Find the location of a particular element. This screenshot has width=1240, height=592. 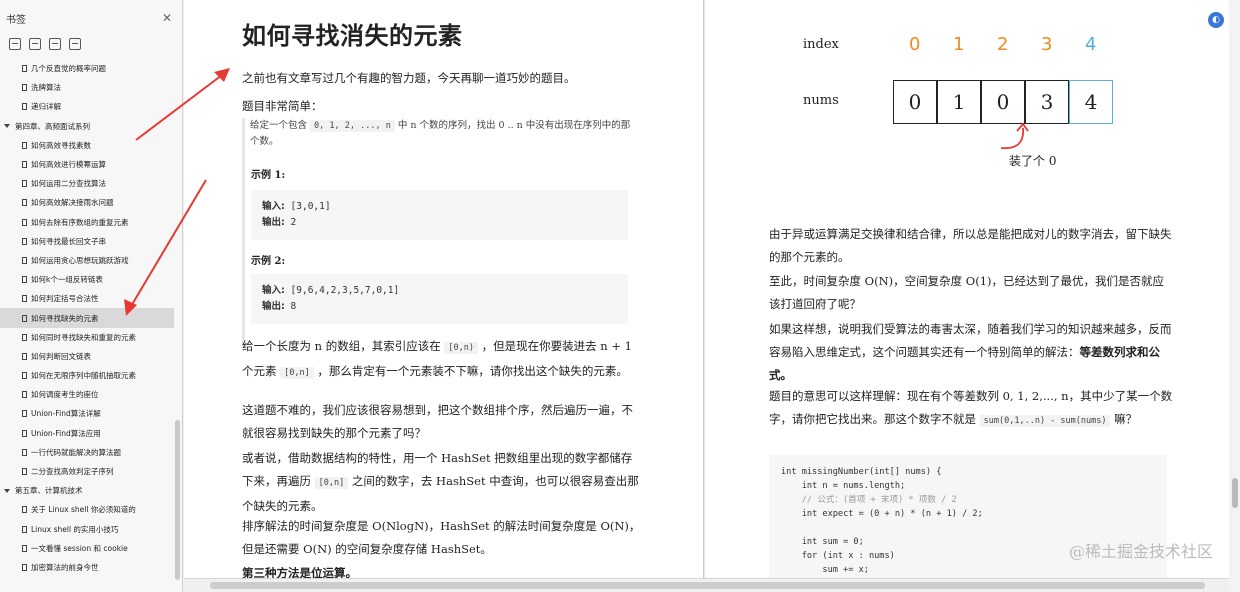

example-2-title: 示例 2: is located at coordinates (268, 261).